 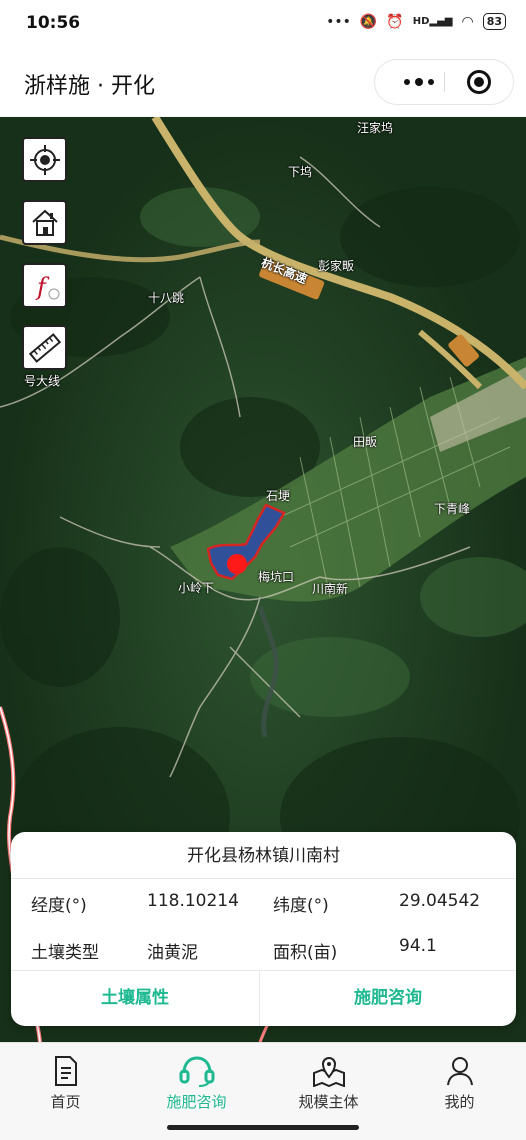 What do you see at coordinates (59, 906) in the screenshot?
I see `longitude-label: 经度(°)` at bounding box center [59, 906].